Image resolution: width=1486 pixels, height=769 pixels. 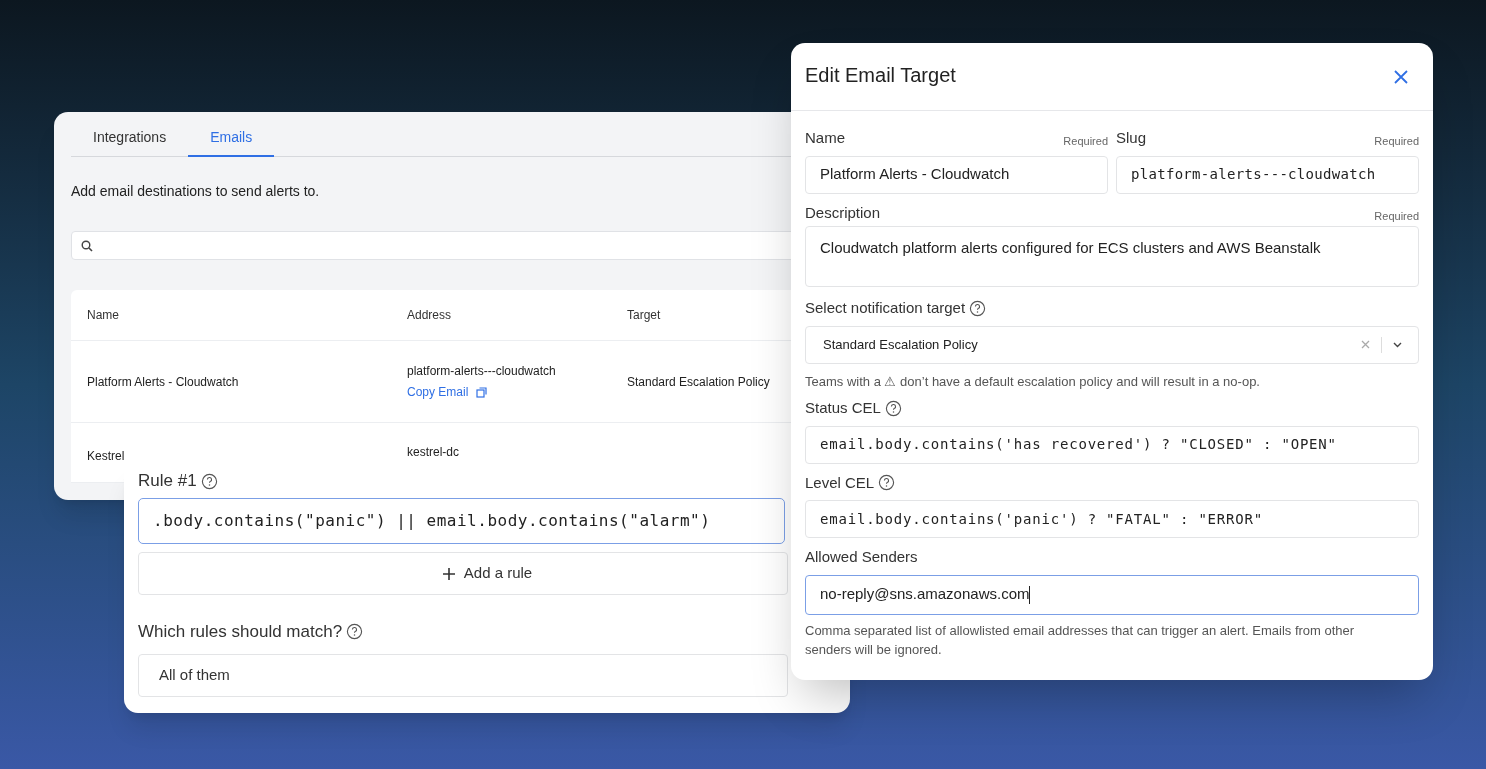 I want to click on dialog-title: Edit Email Target, so click(x=880, y=75).